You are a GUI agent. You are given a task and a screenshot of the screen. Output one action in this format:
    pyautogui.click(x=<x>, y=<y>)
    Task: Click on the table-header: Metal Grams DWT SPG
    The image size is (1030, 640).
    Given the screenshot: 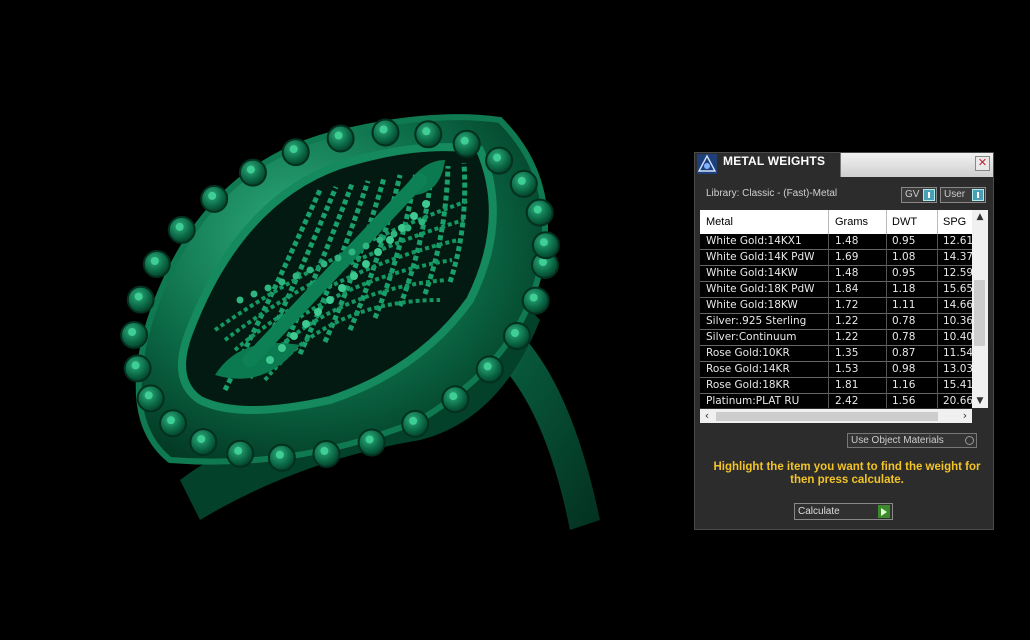 What is the action you would take?
    pyautogui.click(x=836, y=222)
    